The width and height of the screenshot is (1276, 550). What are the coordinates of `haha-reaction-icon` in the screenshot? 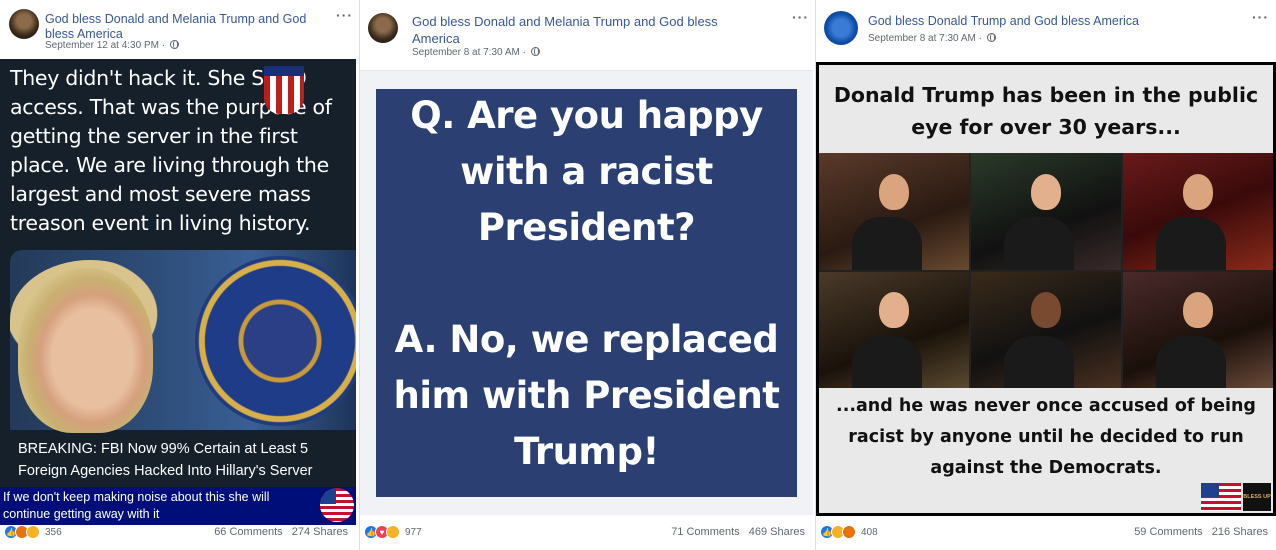 It's located at (393, 532).